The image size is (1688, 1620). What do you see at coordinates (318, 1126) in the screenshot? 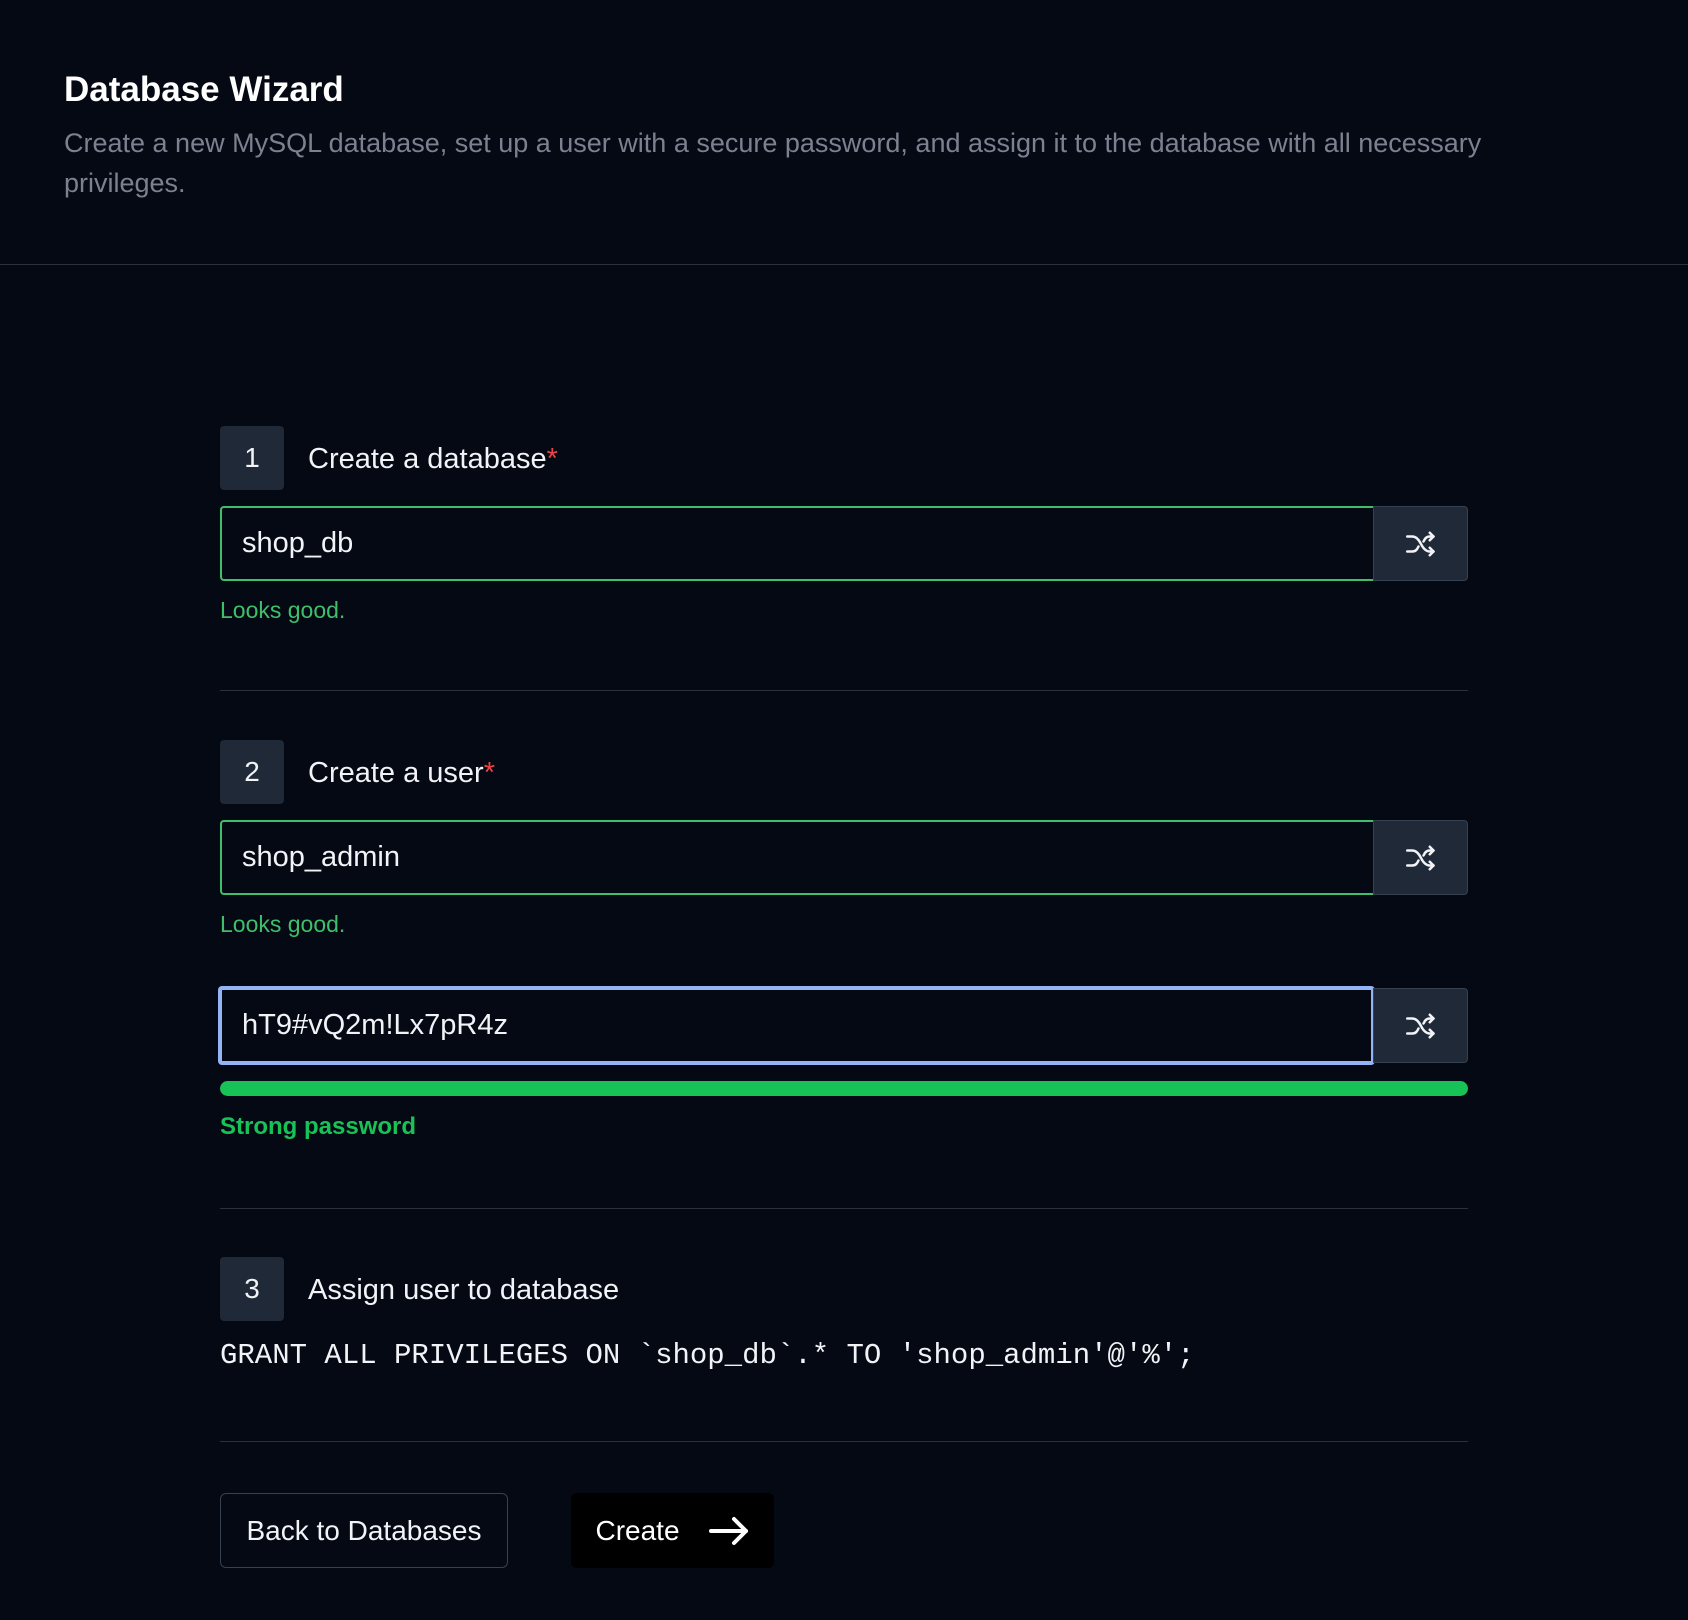
I see `password-strength-label: Strong password` at bounding box center [318, 1126].